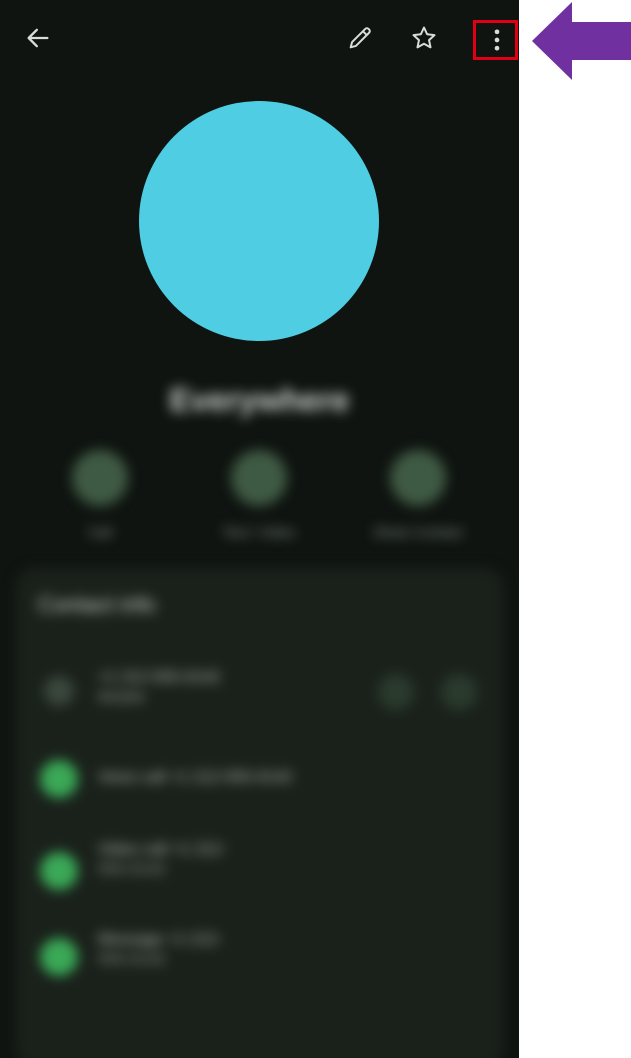 The image size is (631, 1058). What do you see at coordinates (259, 532) in the screenshot?
I see `text-video-action-label: Text / Video` at bounding box center [259, 532].